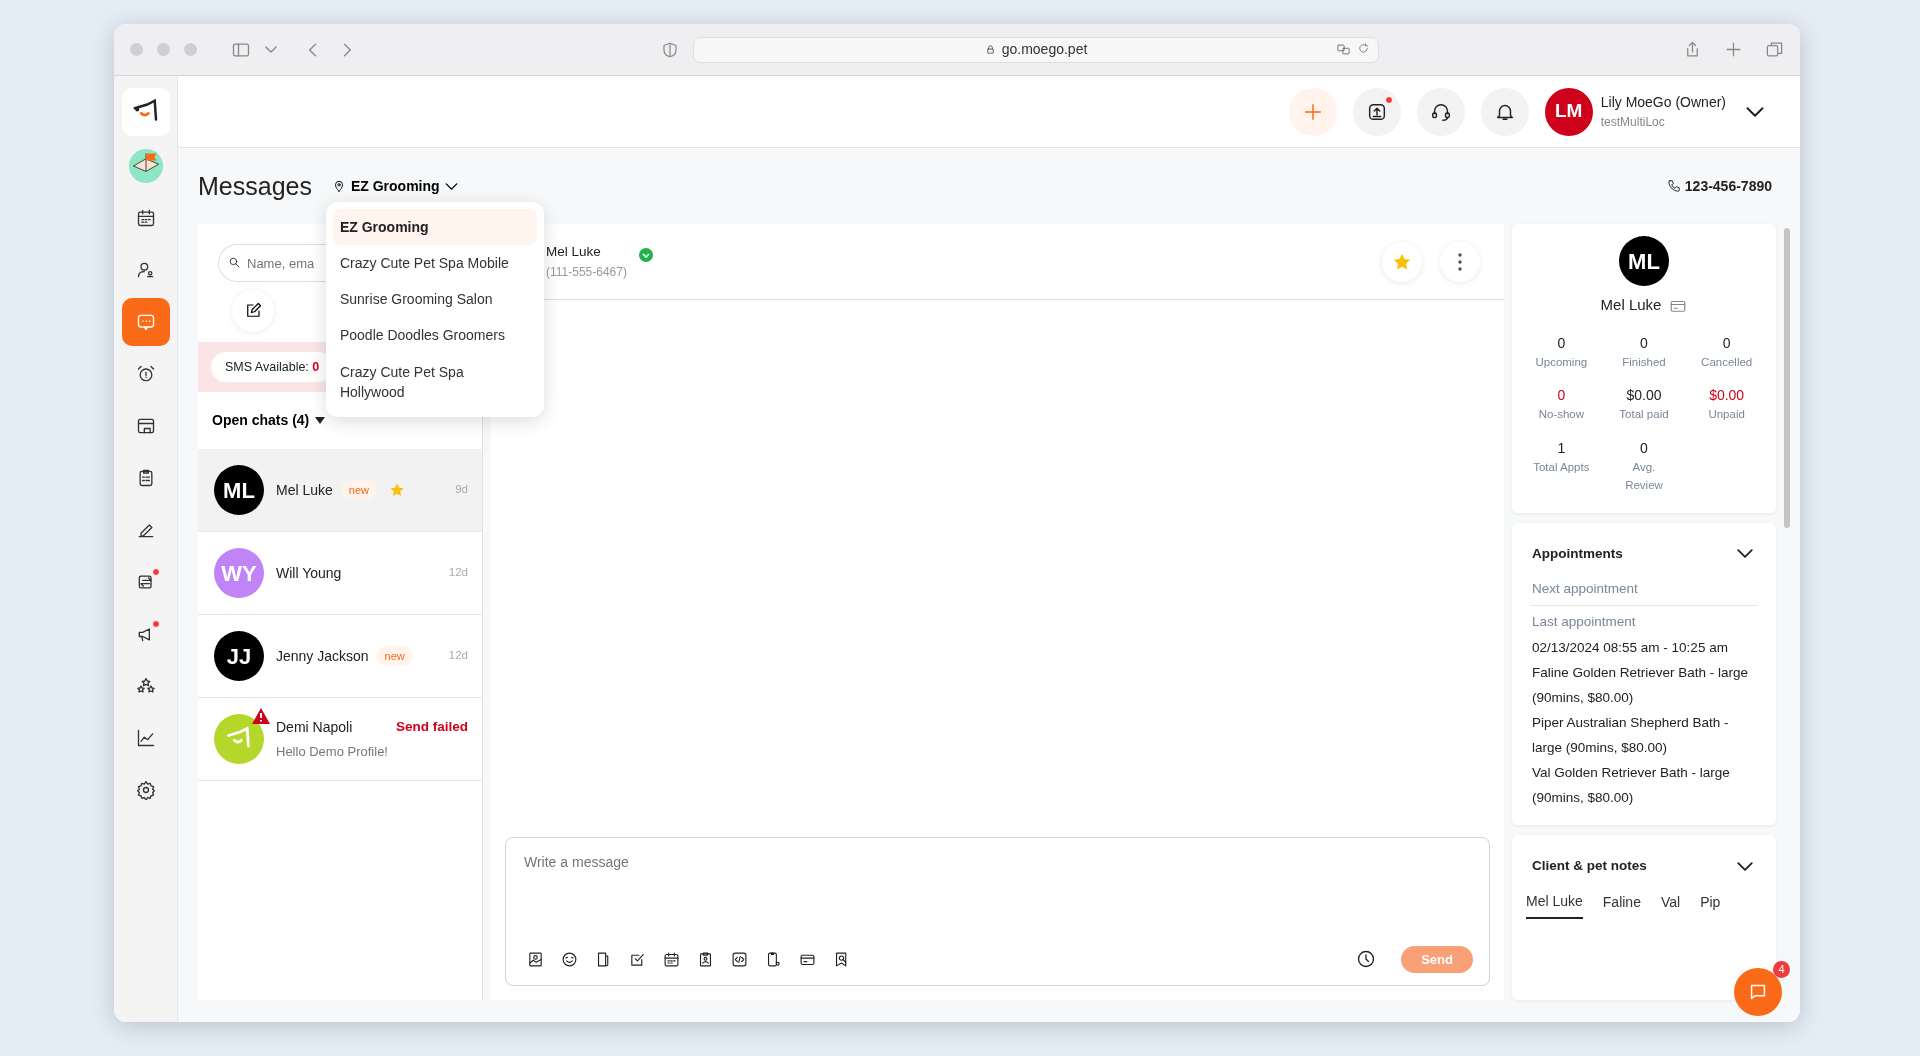 The height and width of the screenshot is (1056, 1920). Describe the element at coordinates (272, 263) in the screenshot. I see `search-field: Name, ema` at that location.